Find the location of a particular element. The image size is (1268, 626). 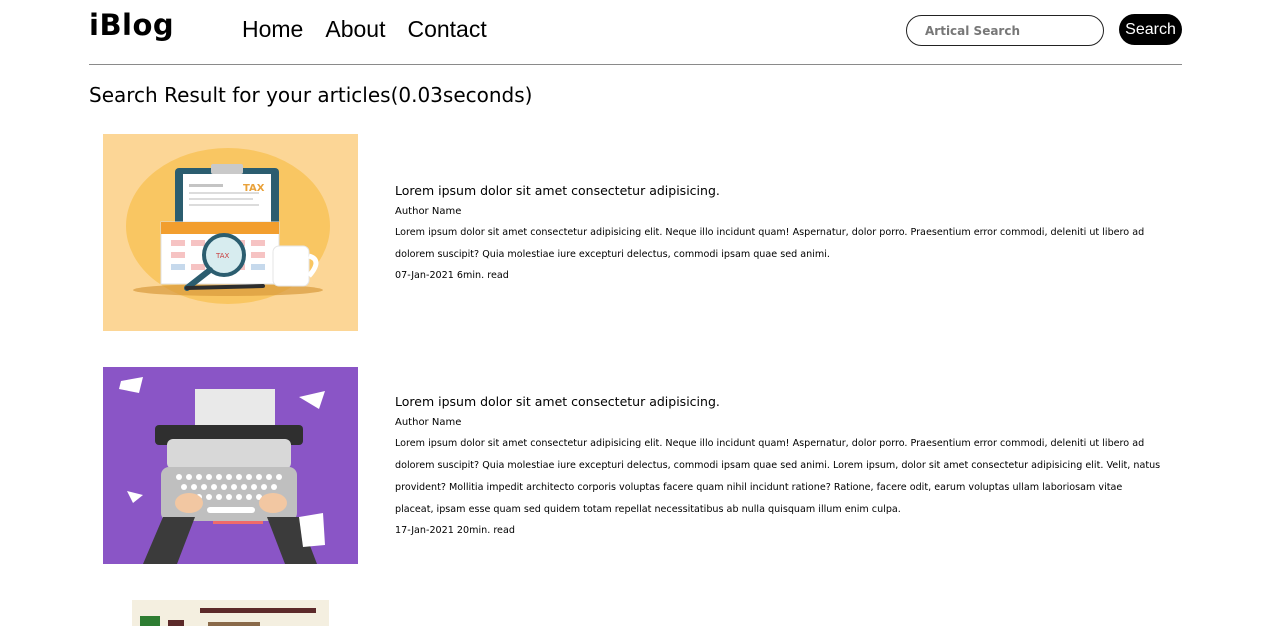

article-thumbnail: TAX TAX is located at coordinates (230, 232).